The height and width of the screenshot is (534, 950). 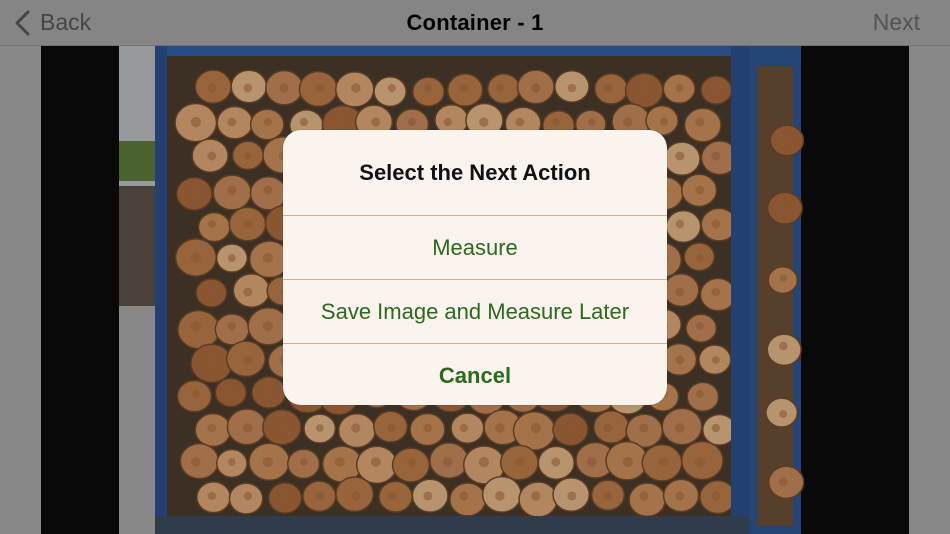 What do you see at coordinates (475, 172) in the screenshot?
I see `alert-title: Select the Next Action` at bounding box center [475, 172].